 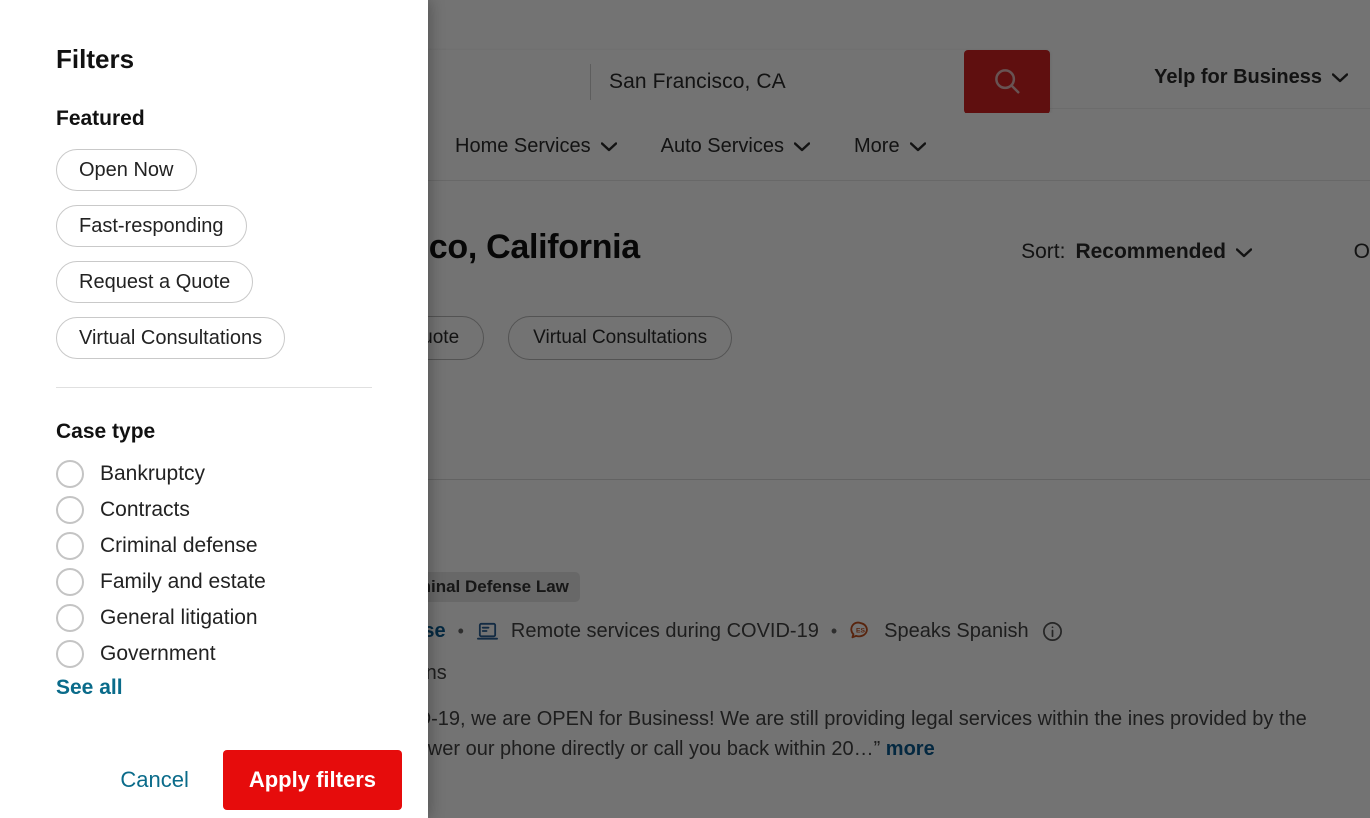 What do you see at coordinates (312, 780) in the screenshot?
I see `apply-filters-button: Apply filters` at bounding box center [312, 780].